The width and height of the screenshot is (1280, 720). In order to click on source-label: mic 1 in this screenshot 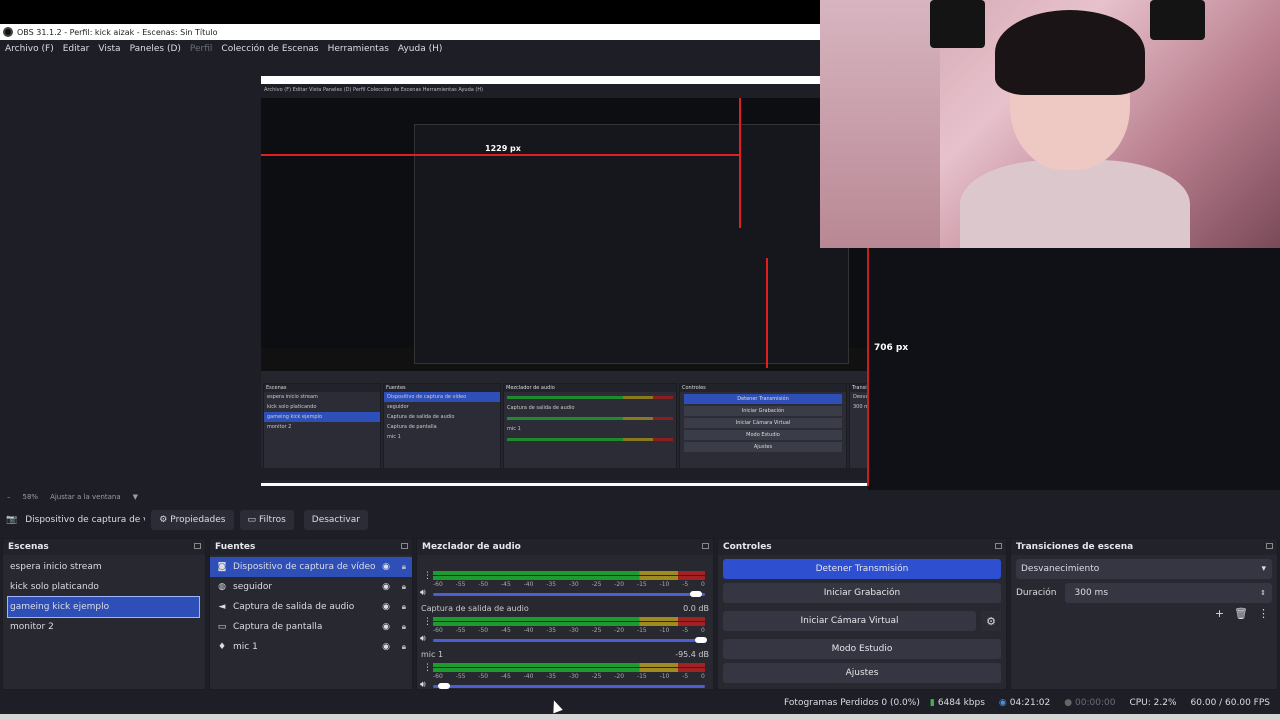, I will do `click(245, 647)`.